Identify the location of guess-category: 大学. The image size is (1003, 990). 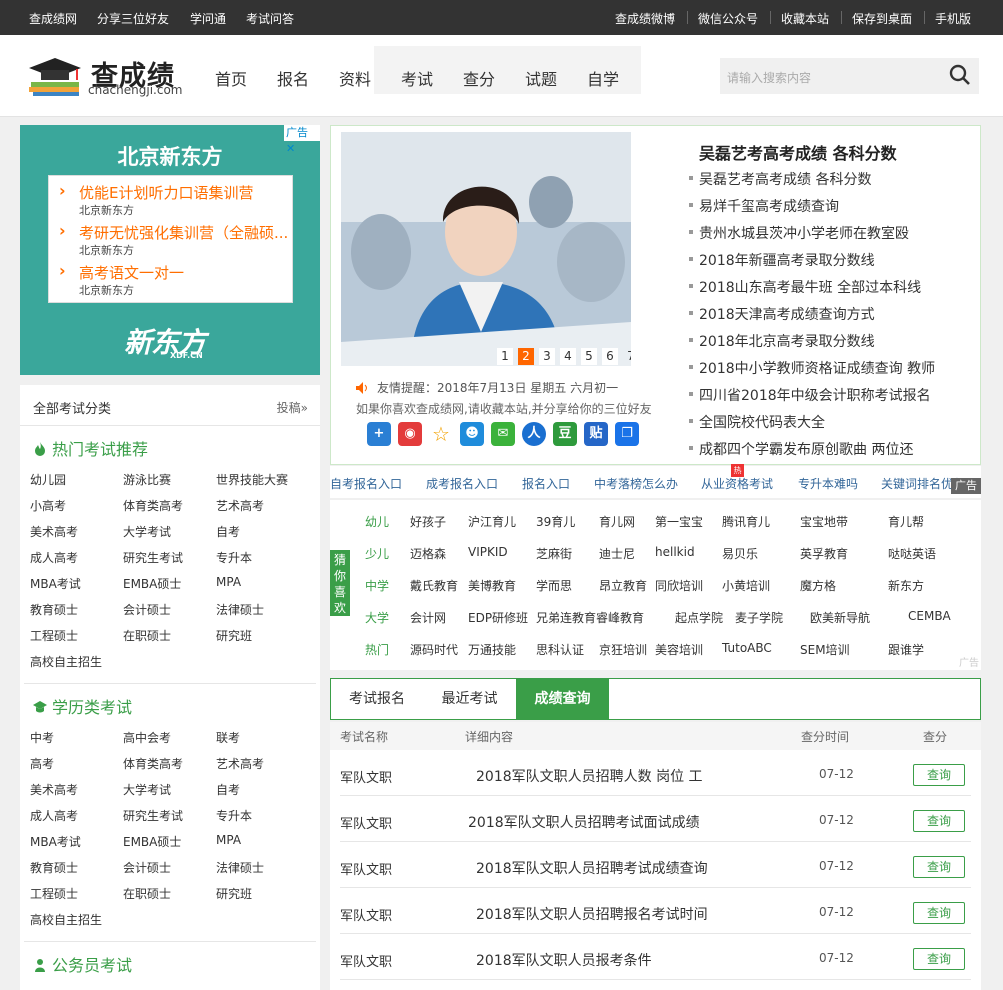
(377, 617).